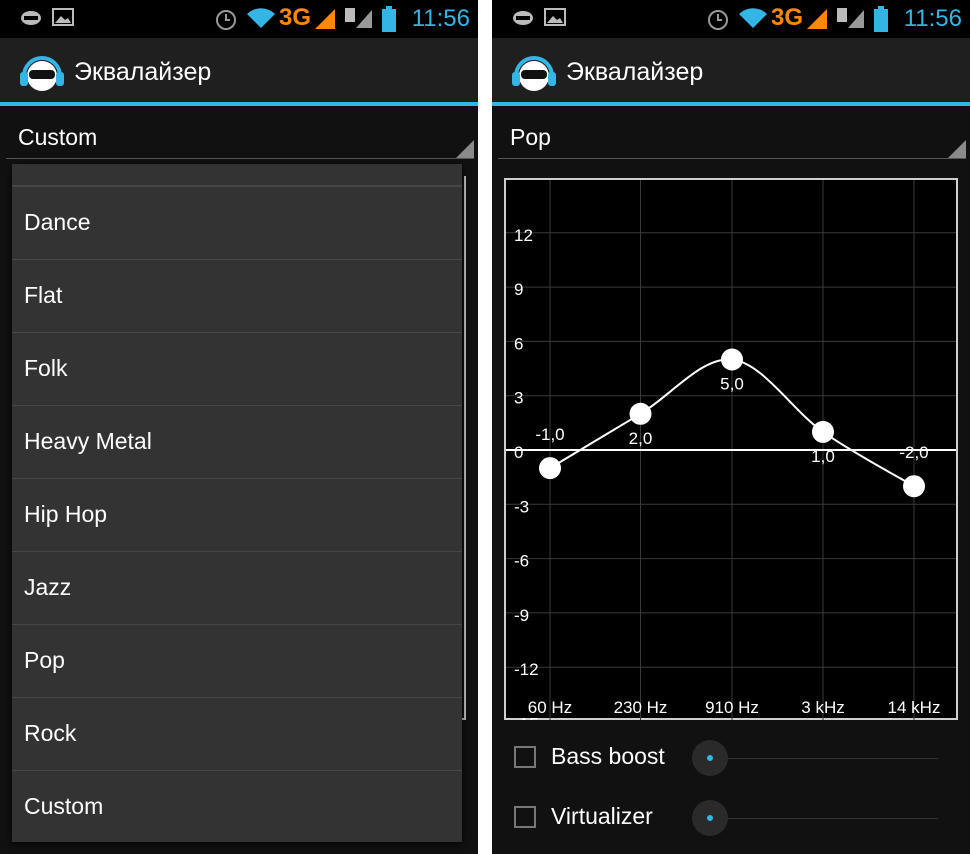 This screenshot has width=970, height=854. Describe the element at coordinates (913, 452) in the screenshot. I see `eq-value-label: -2,0` at that location.